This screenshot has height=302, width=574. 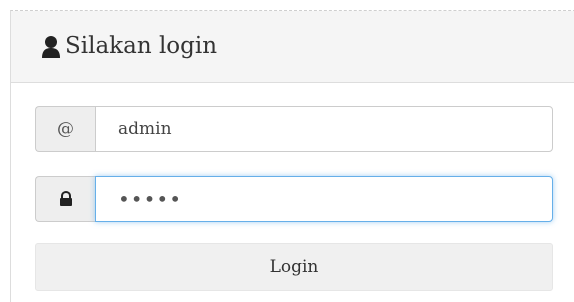 What do you see at coordinates (51, 47) in the screenshot?
I see `user-icon` at bounding box center [51, 47].